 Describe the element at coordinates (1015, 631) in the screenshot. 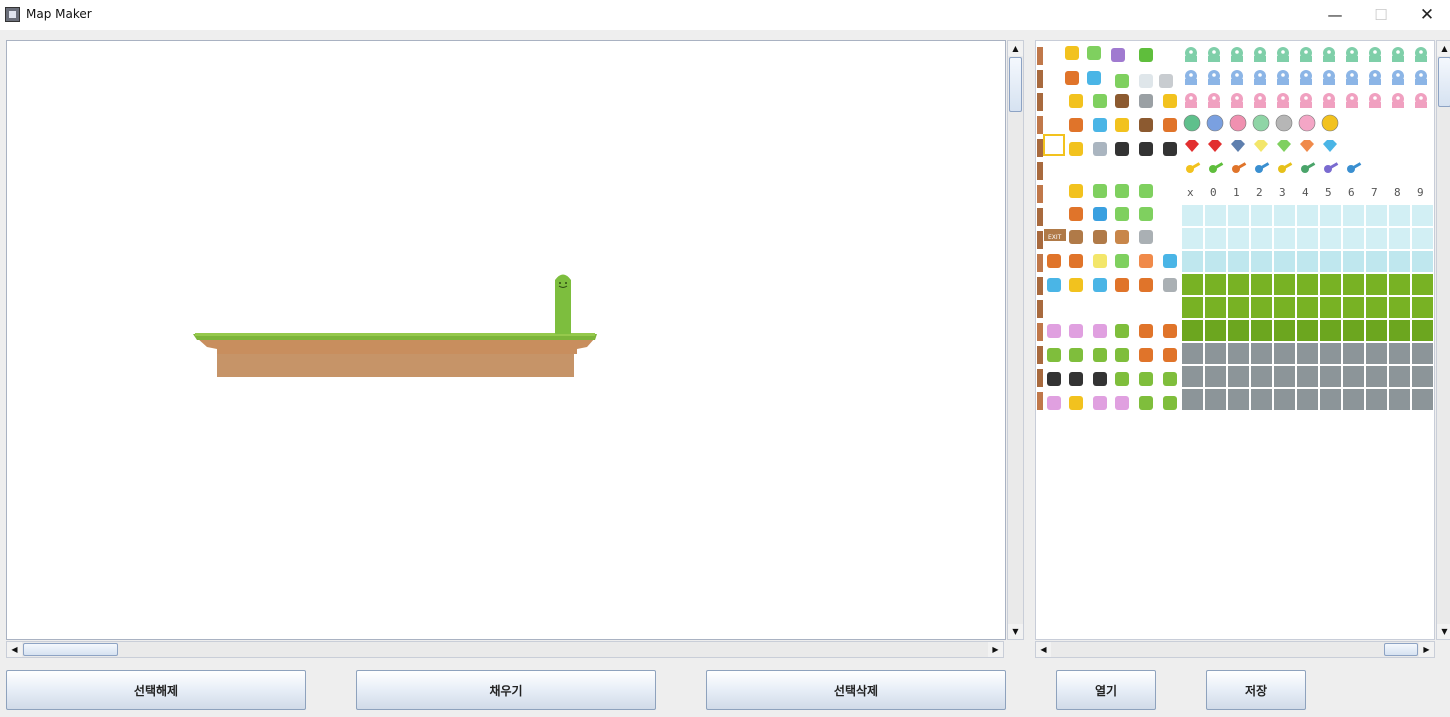

I see `scroll-down-arrow: ▼` at that location.